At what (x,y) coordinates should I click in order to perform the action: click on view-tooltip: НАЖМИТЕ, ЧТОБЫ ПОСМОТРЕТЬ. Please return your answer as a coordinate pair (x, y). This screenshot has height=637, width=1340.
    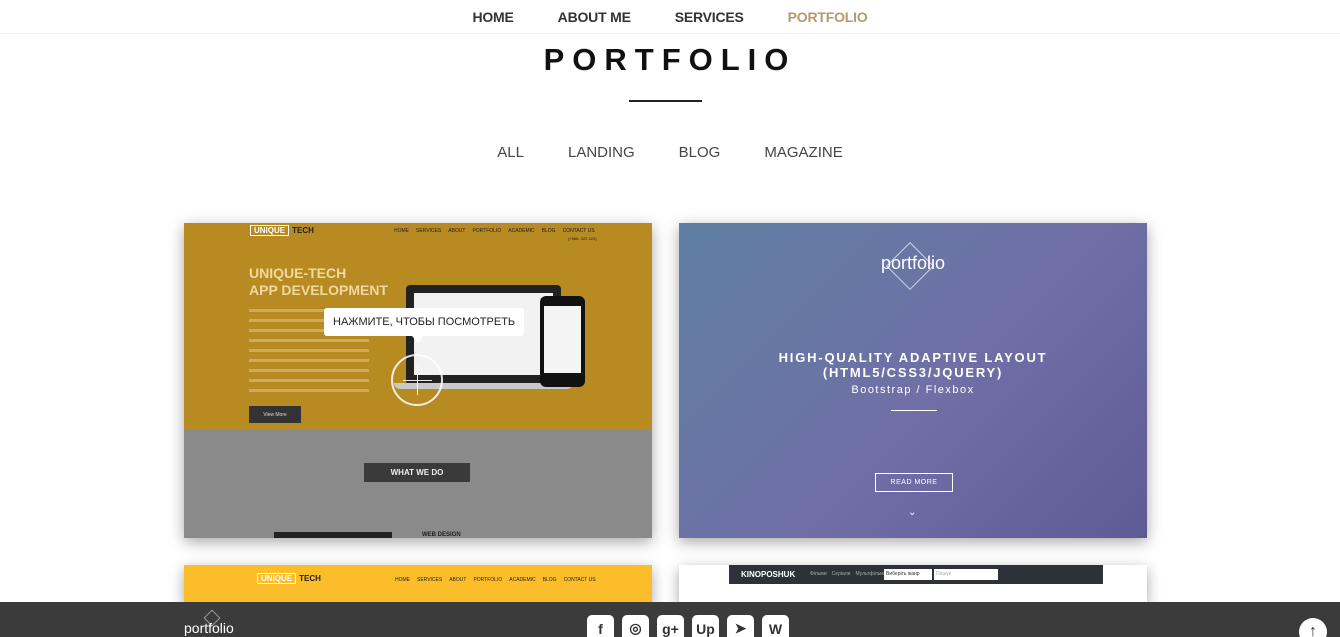
    Looking at the image, I should click on (424, 325).